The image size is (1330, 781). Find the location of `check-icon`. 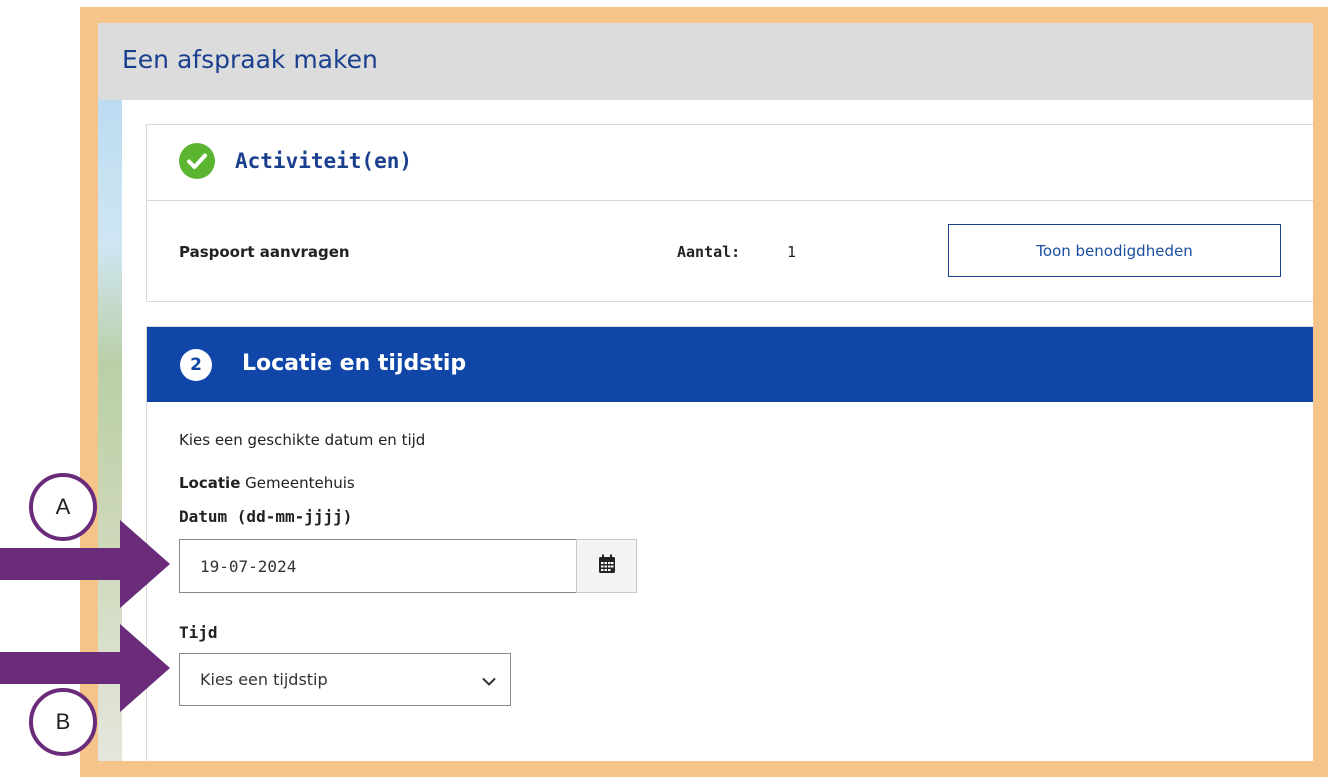

check-icon is located at coordinates (197, 161).